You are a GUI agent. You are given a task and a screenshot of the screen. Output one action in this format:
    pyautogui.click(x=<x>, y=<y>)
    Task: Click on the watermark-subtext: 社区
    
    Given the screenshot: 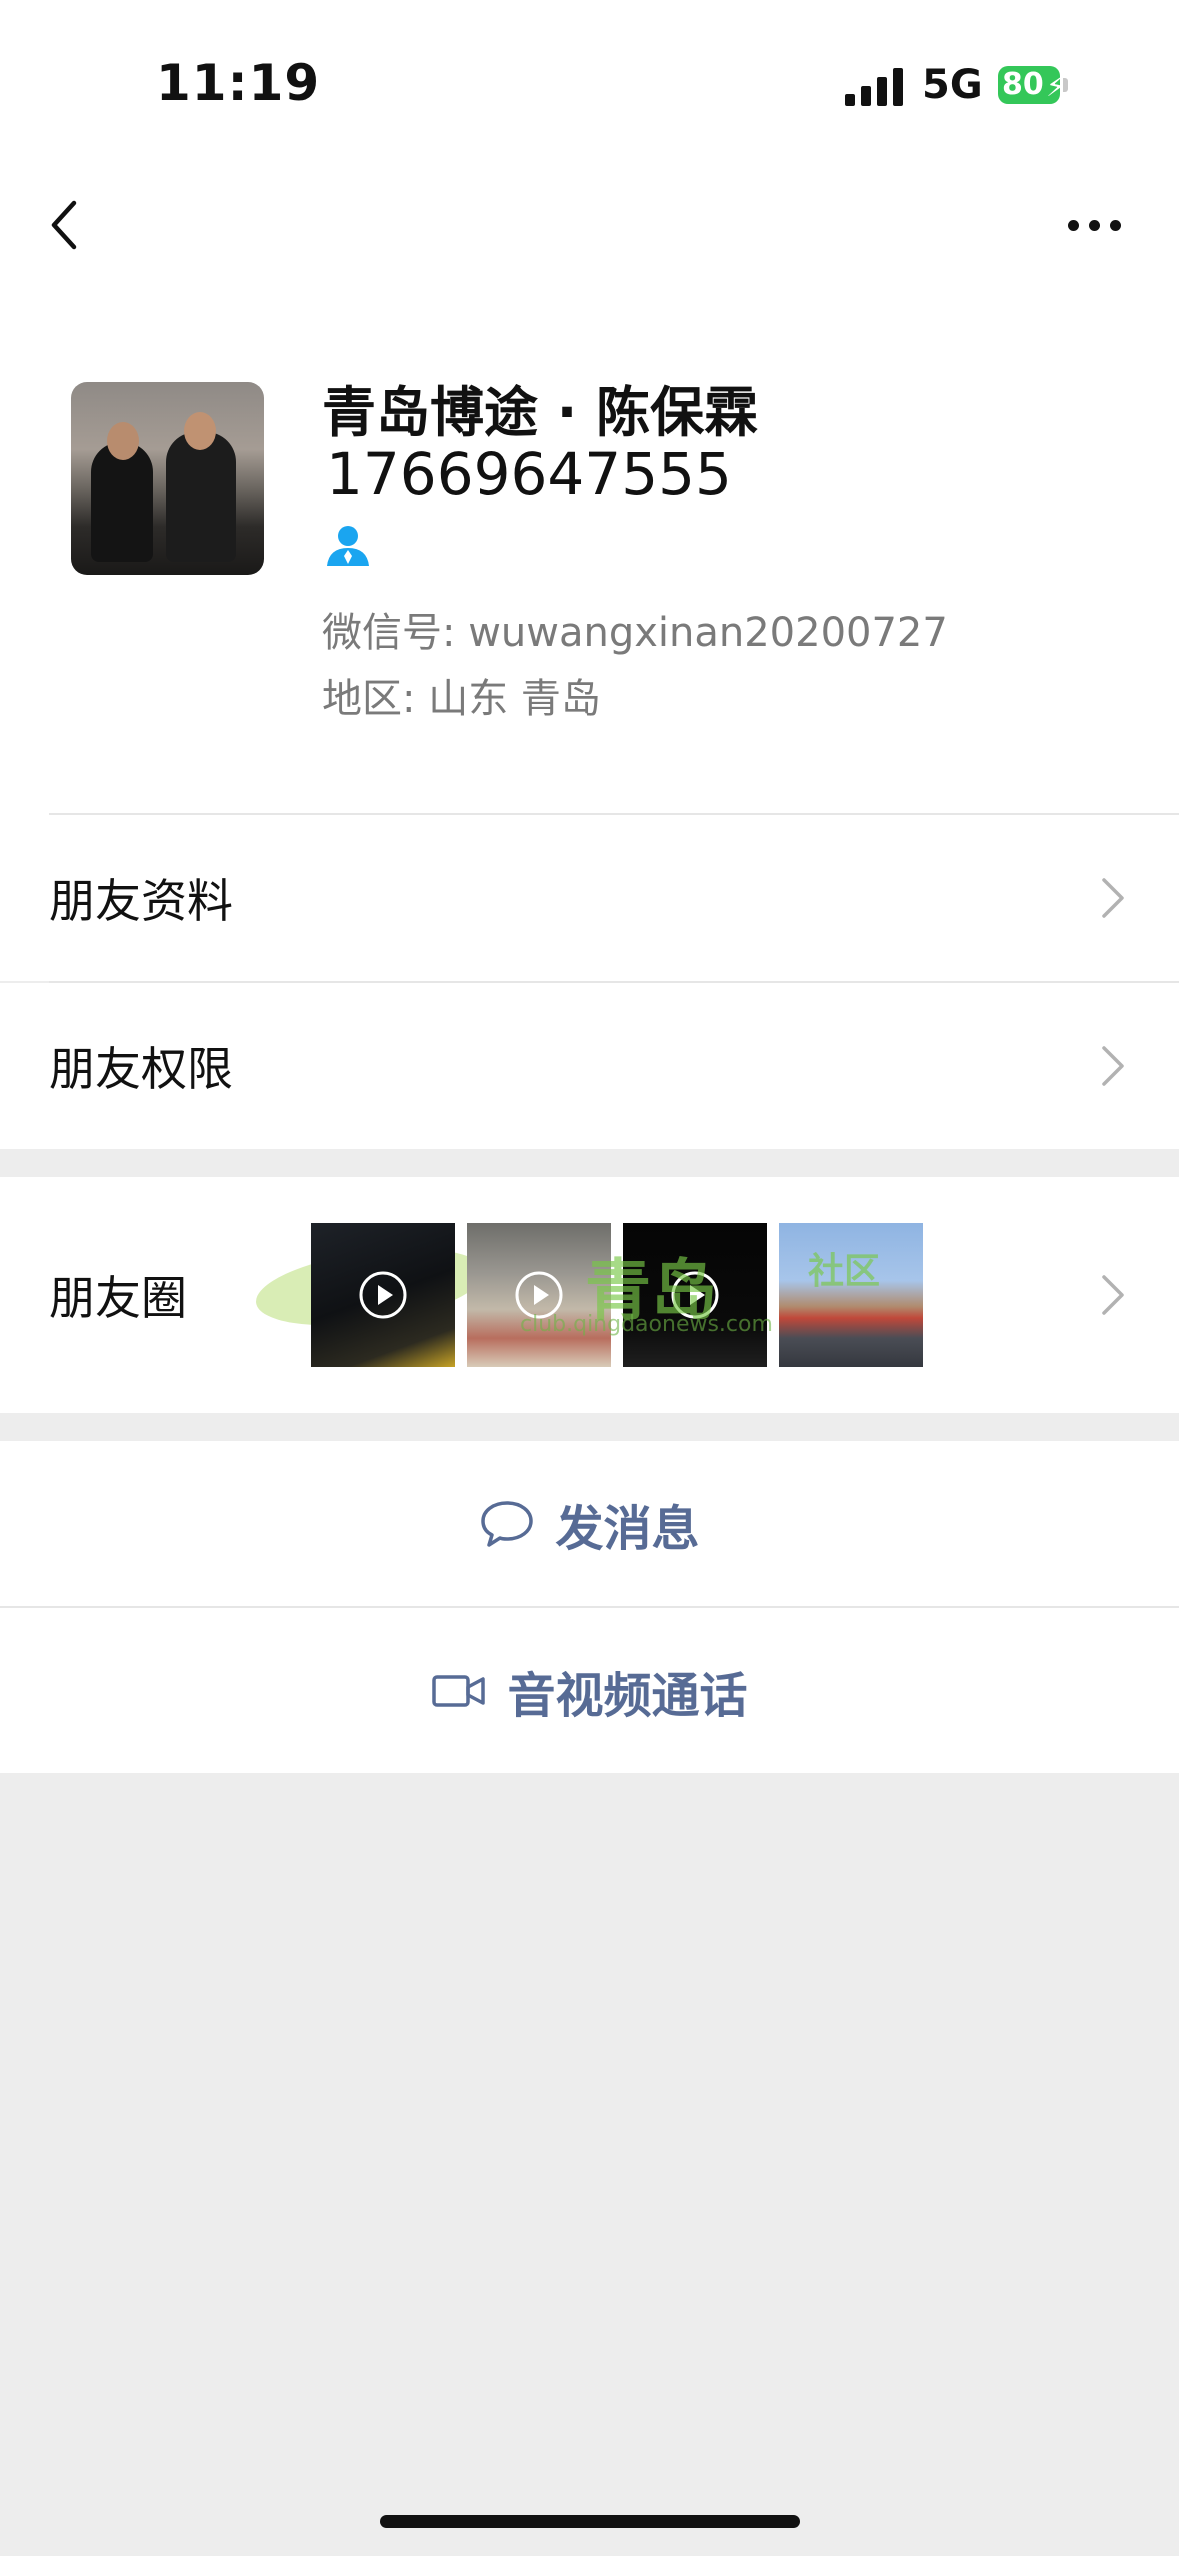 What is the action you would take?
    pyautogui.click(x=844, y=1271)
    